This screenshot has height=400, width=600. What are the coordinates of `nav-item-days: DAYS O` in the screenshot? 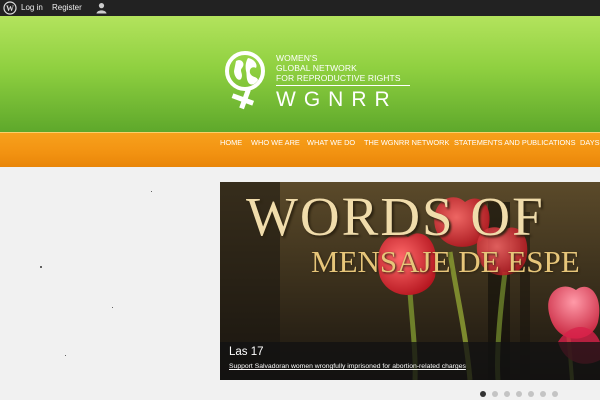 It's located at (590, 142).